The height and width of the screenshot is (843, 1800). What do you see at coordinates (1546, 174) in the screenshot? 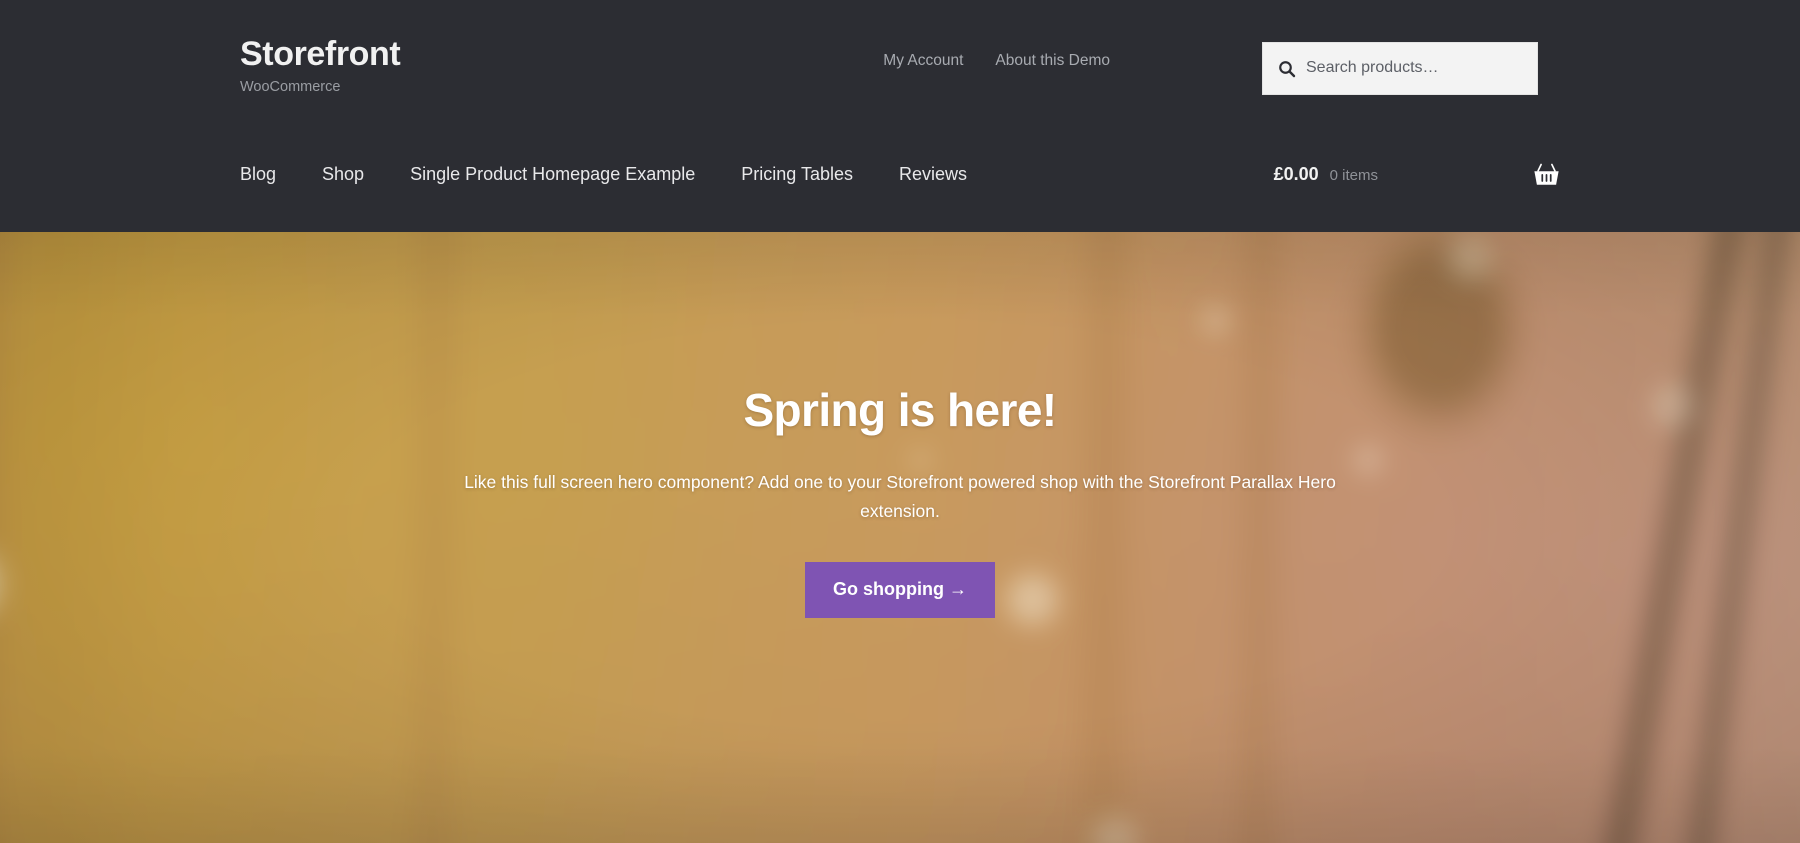
I see `shopping-basket-icon` at bounding box center [1546, 174].